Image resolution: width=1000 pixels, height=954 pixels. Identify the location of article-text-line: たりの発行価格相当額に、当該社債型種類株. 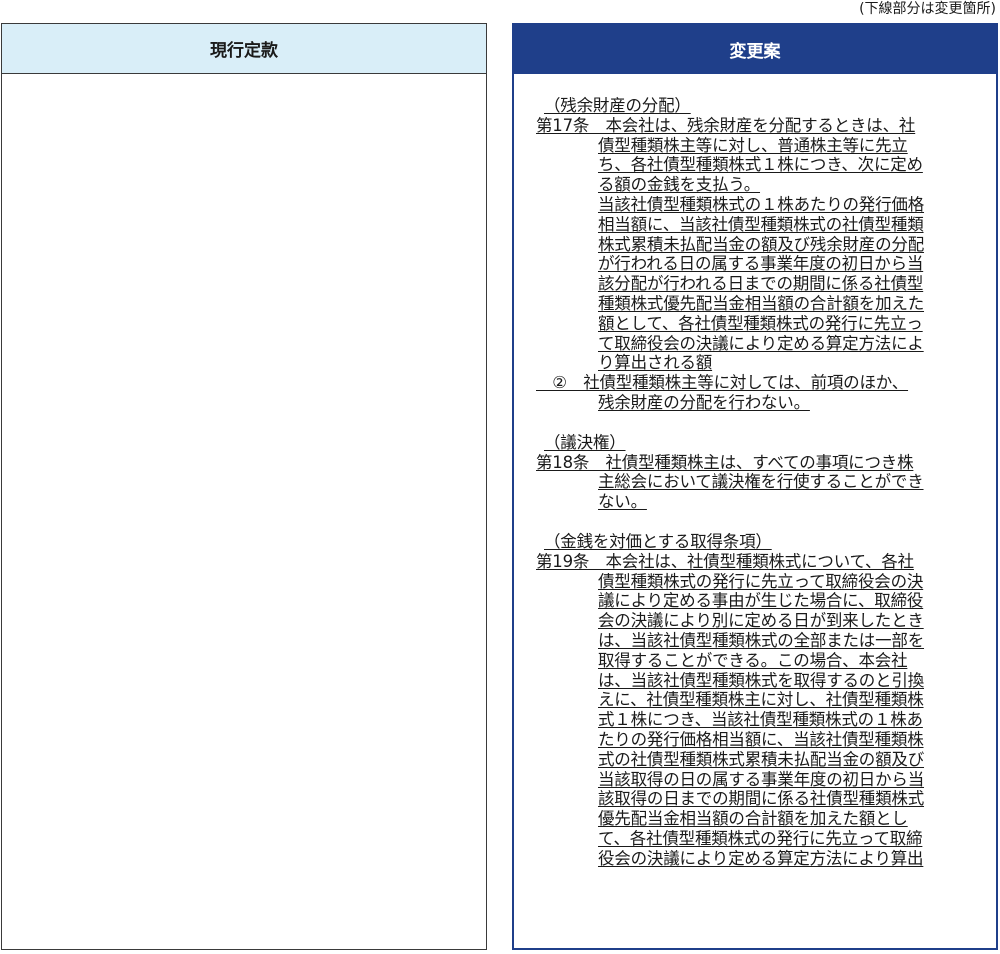
(766, 740).